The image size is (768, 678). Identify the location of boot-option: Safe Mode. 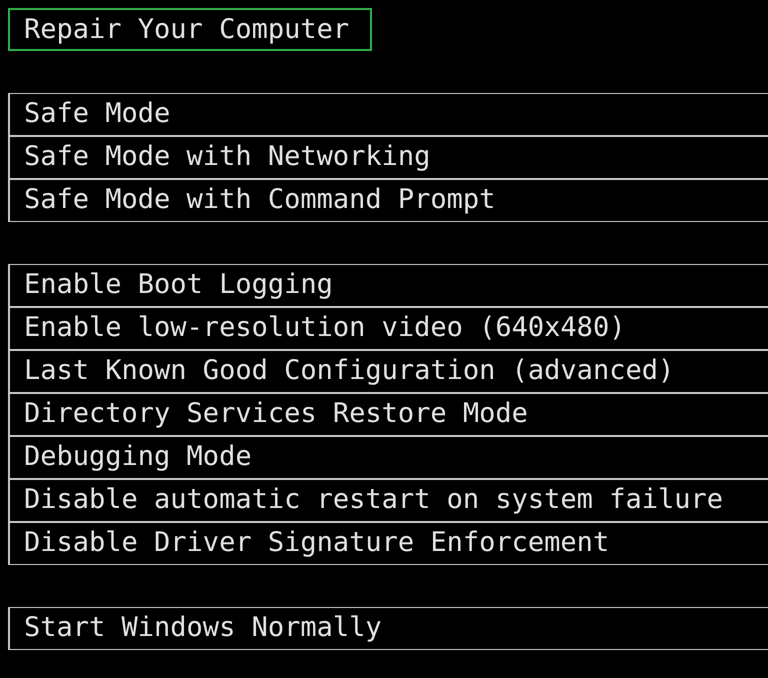
(388, 114).